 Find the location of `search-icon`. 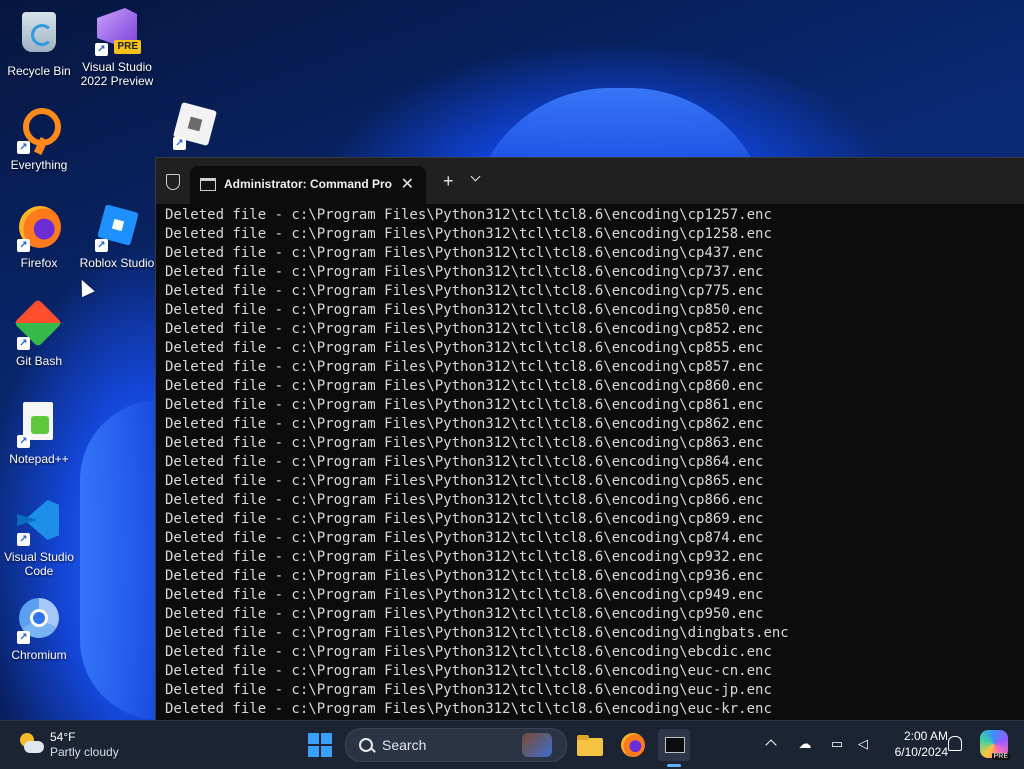

search-icon is located at coordinates (366, 745).